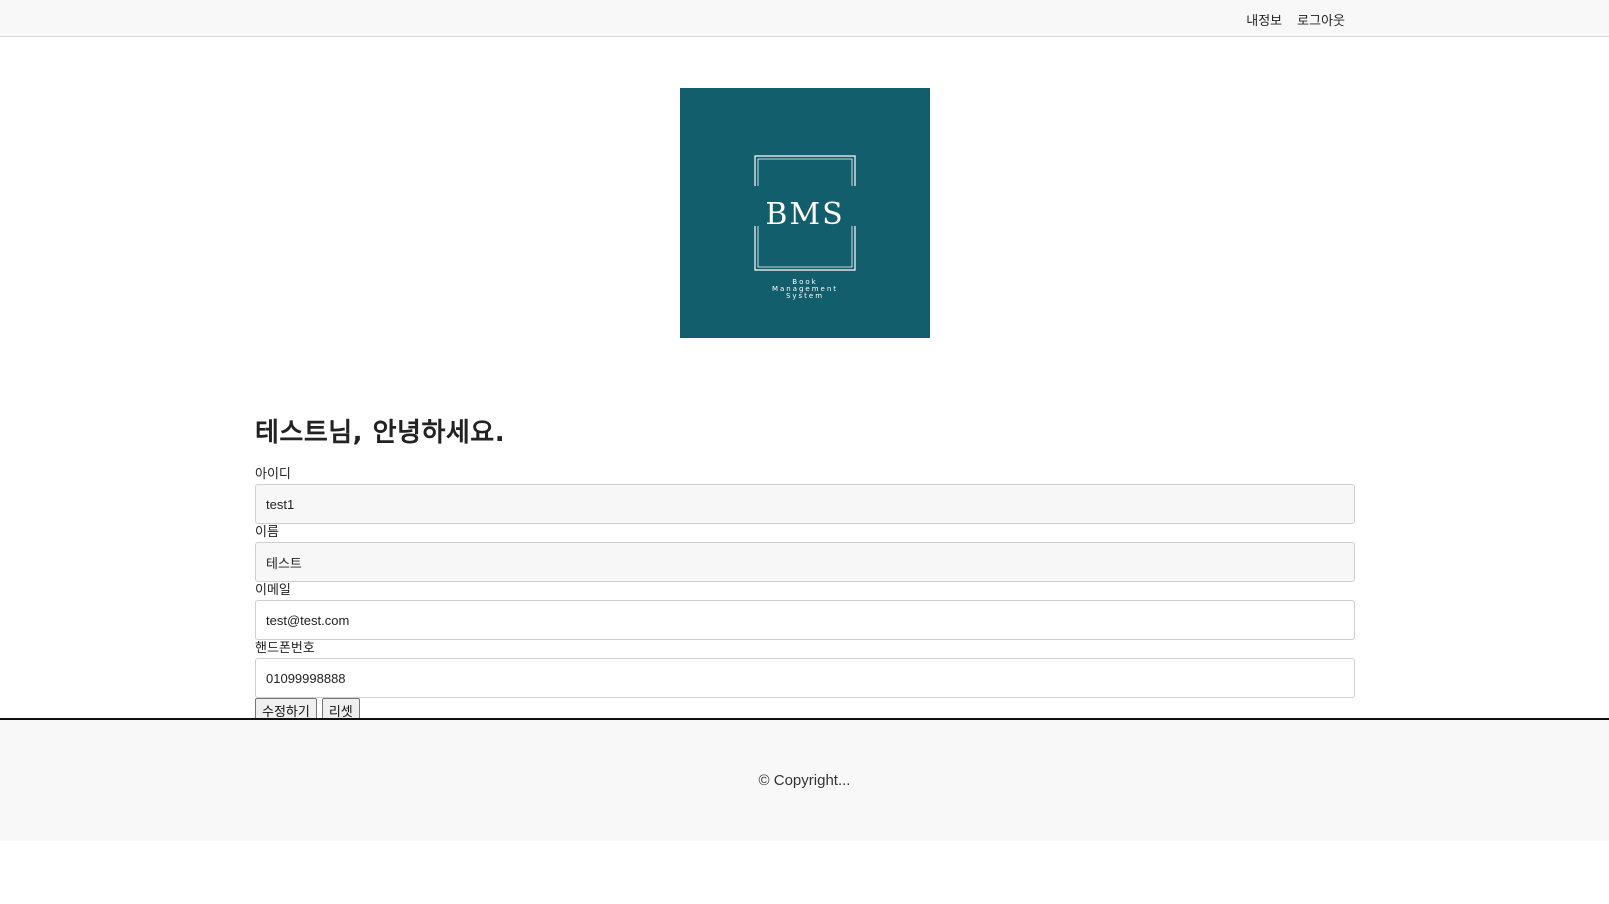 Image resolution: width=1609 pixels, height=904 pixels. I want to click on phone-label: 핸드폰번호, so click(285, 648).